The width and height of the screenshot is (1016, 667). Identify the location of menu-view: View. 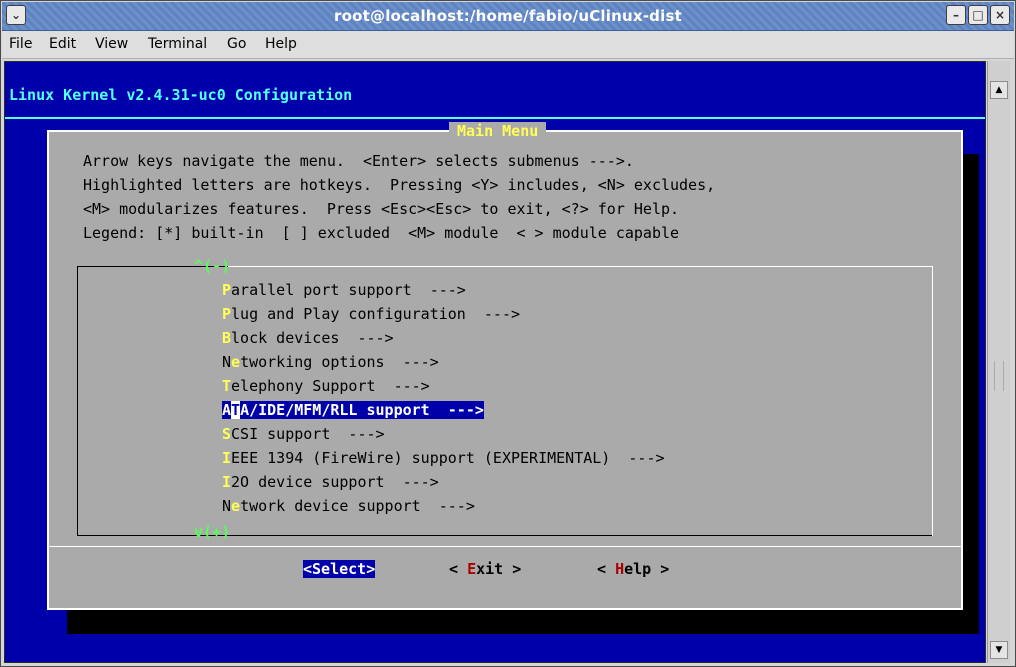
(111, 44).